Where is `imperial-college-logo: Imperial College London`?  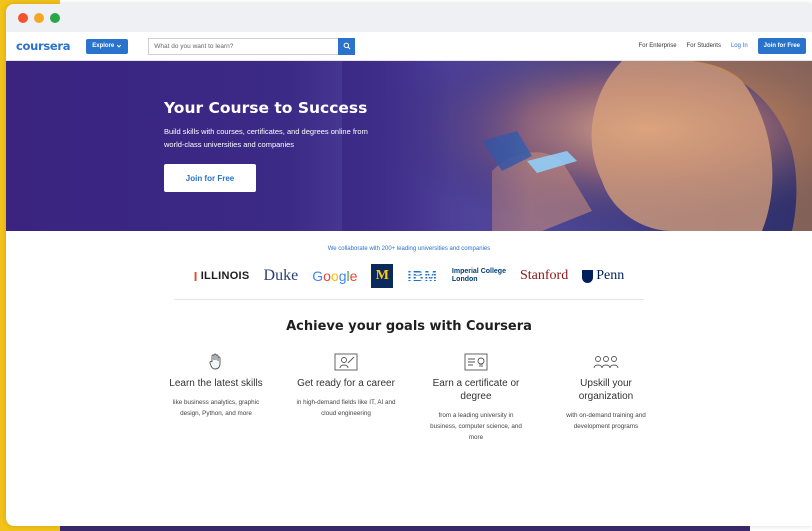 imperial-college-logo: Imperial College London is located at coordinates (479, 276).